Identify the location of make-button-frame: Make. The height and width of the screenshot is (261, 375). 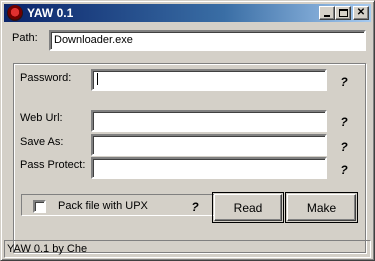
(321, 207).